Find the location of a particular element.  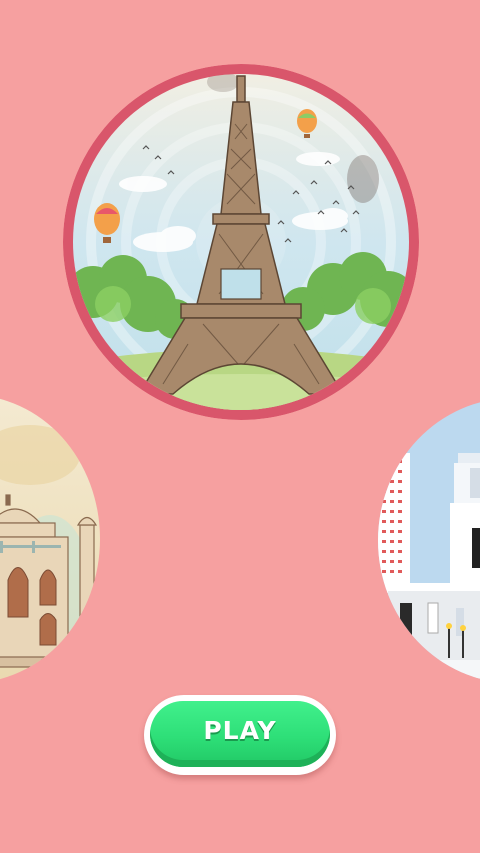

city-skyscraper-image is located at coordinates (429, 540).